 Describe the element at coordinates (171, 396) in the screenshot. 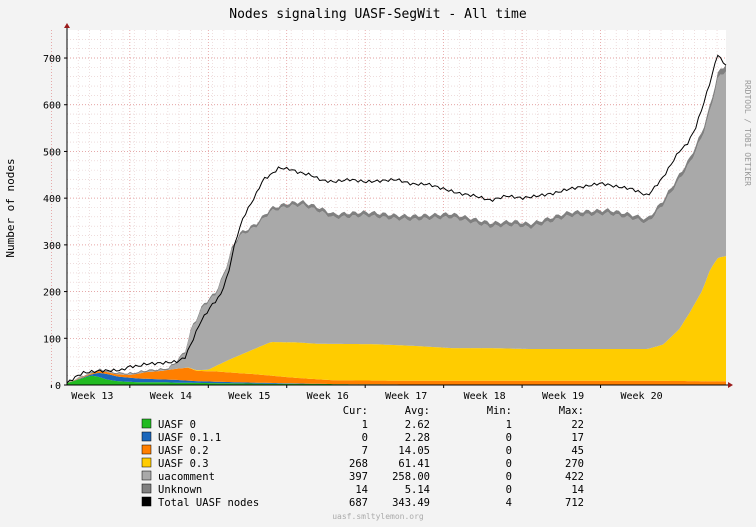

I see `x-tick-label: Week 14` at that location.